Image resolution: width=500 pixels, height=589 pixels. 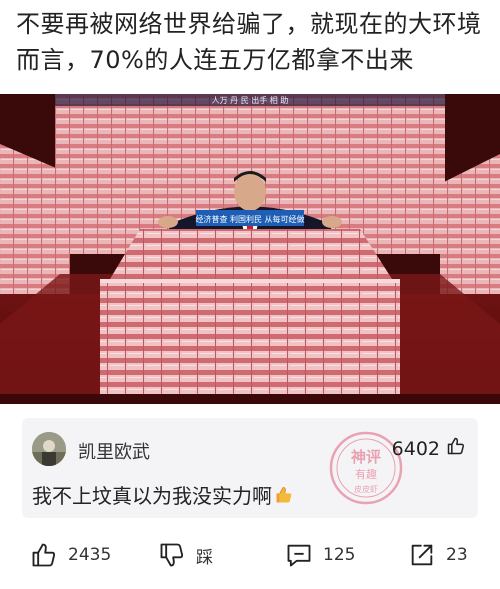 What do you see at coordinates (284, 497) in the screenshot?
I see `thumbs-up-emoji-icon` at bounding box center [284, 497].